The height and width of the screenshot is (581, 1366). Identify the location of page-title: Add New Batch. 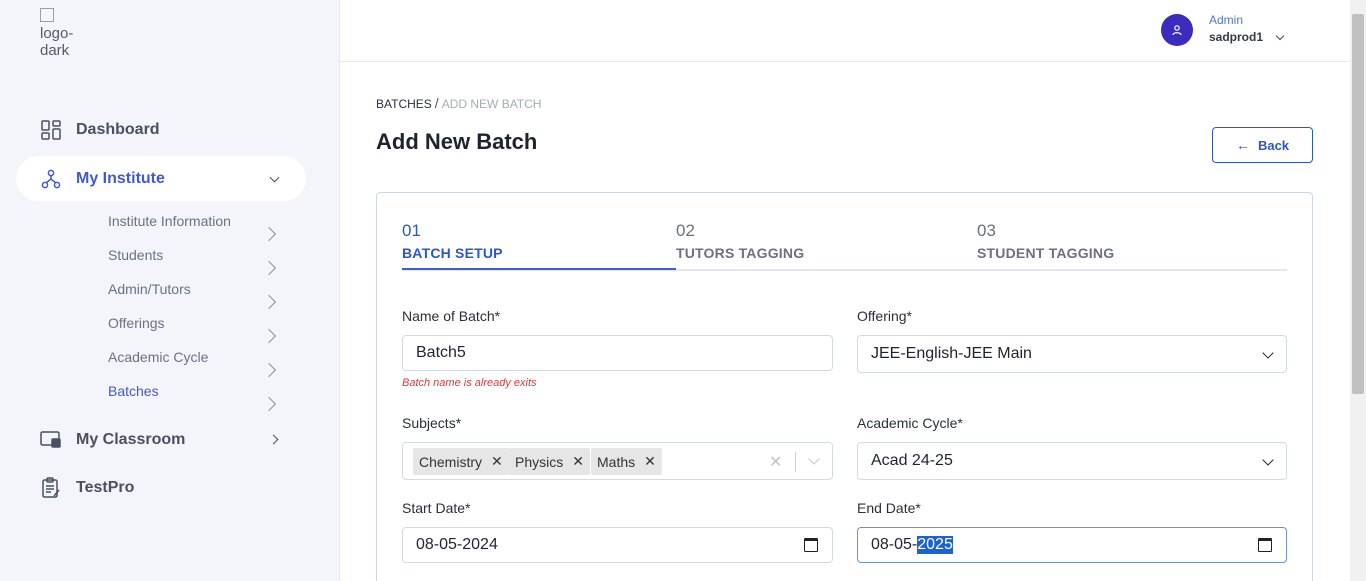
(457, 141).